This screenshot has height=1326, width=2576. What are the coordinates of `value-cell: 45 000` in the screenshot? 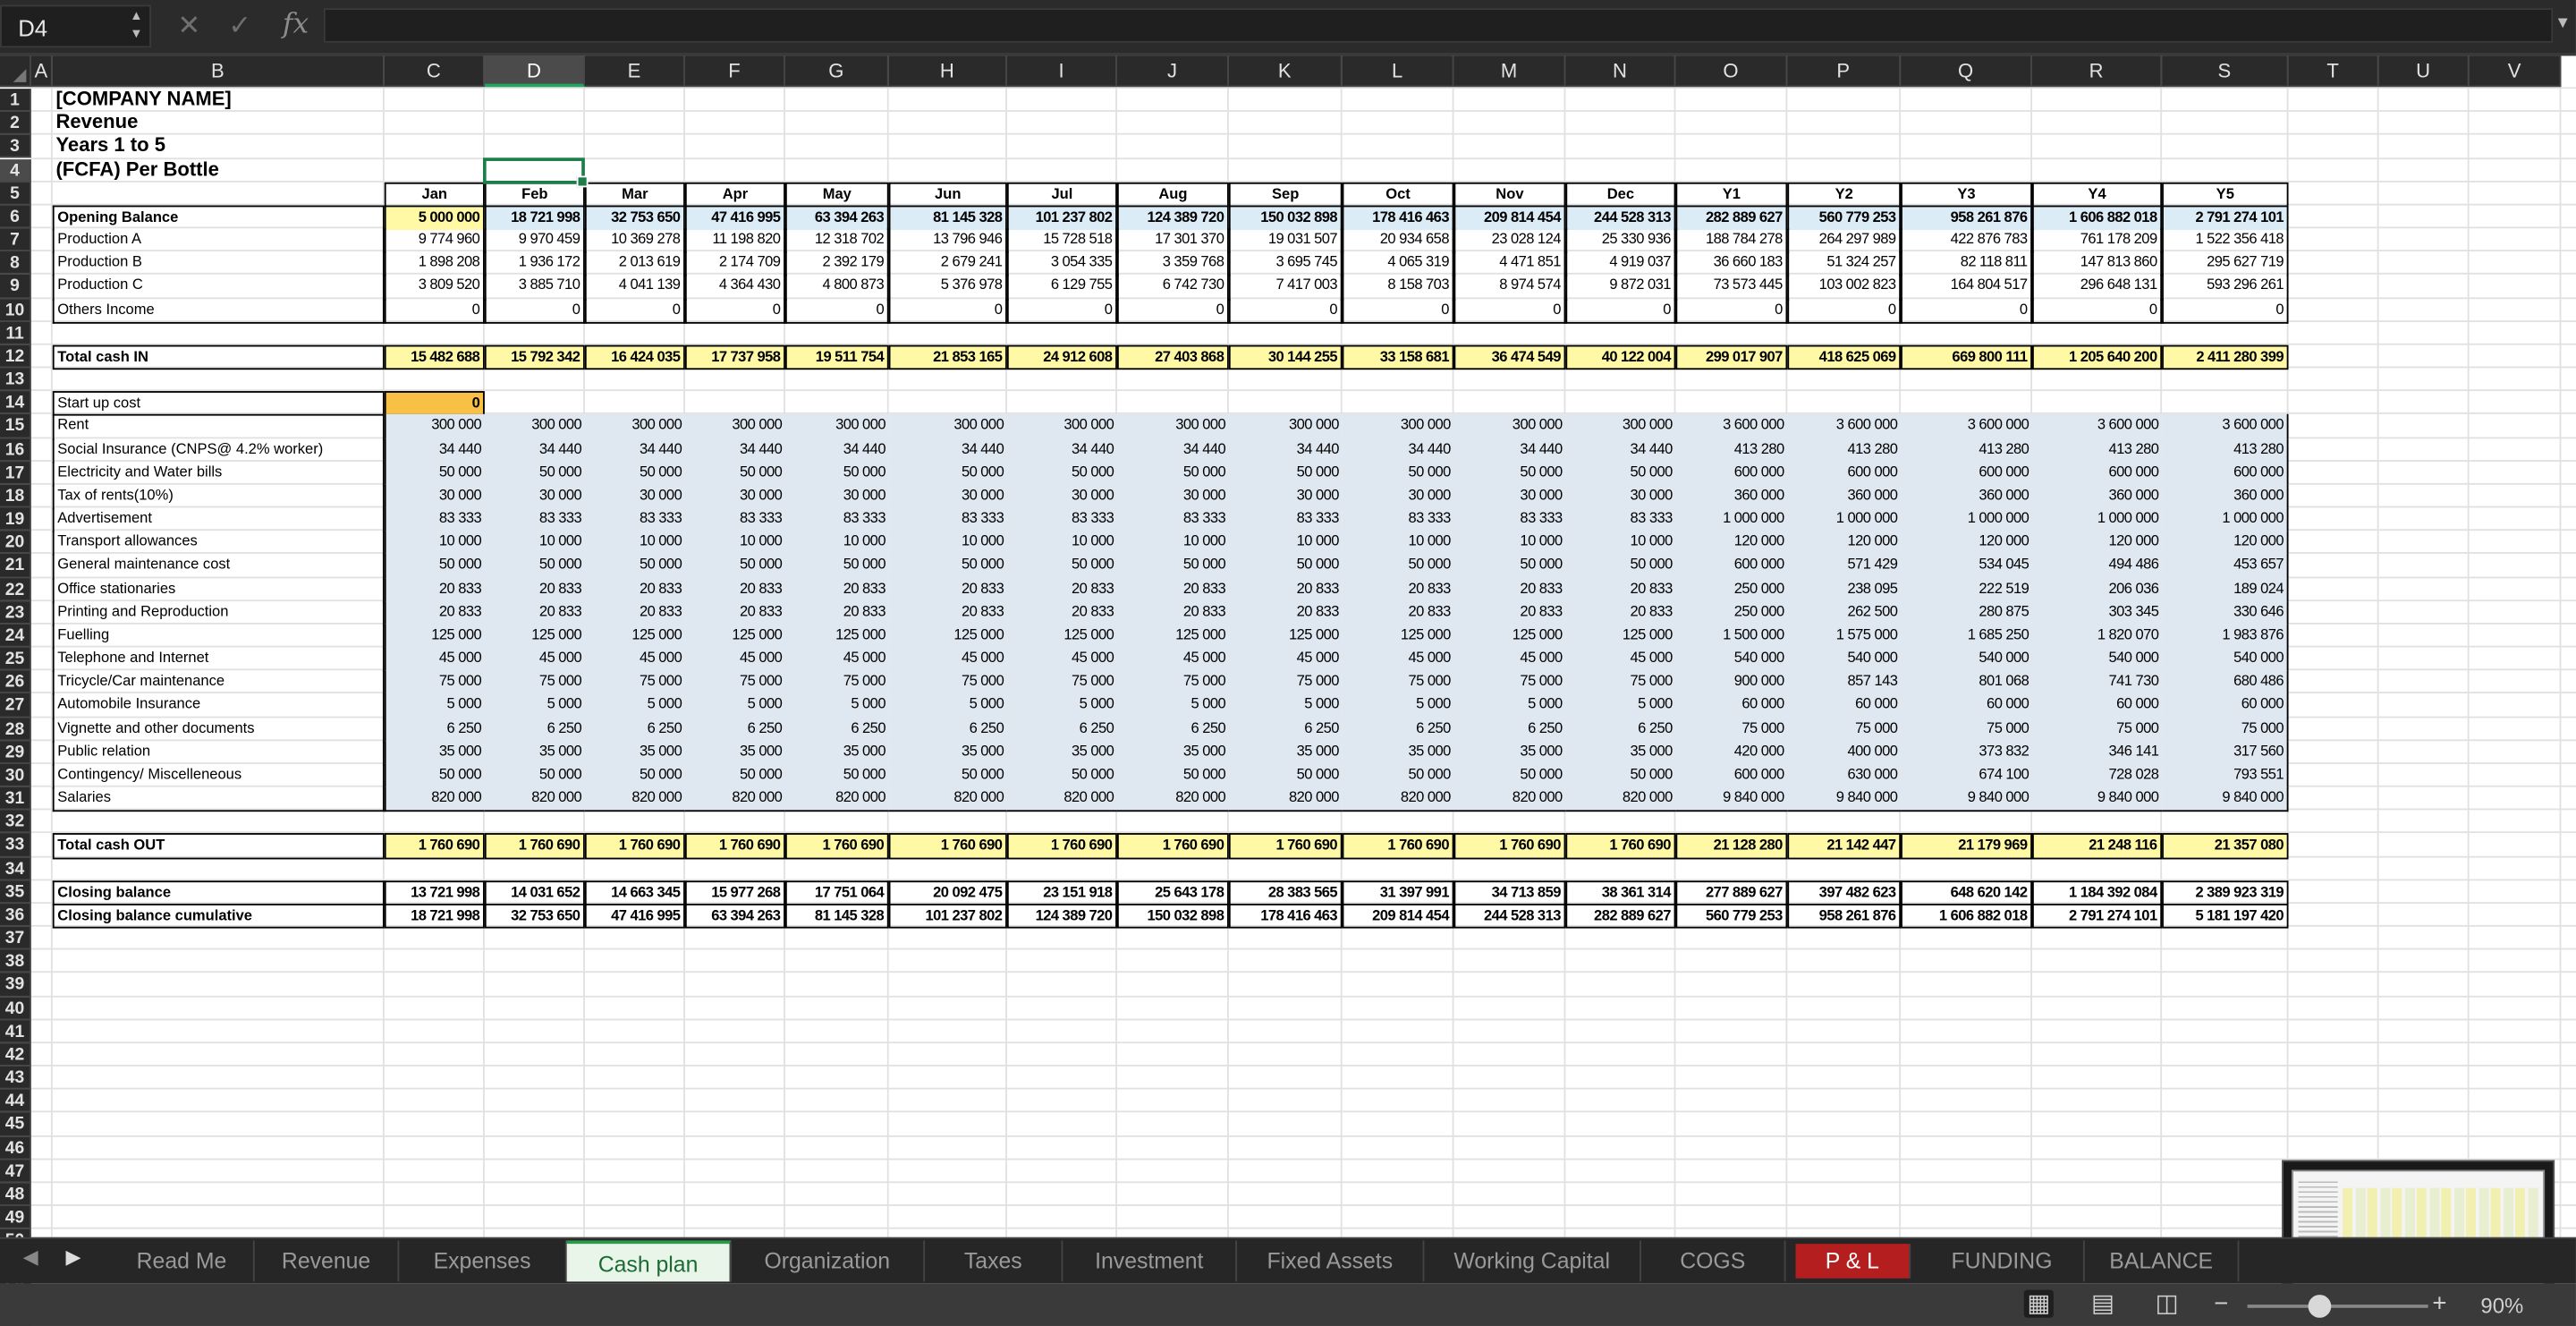 It's located at (1172, 660).